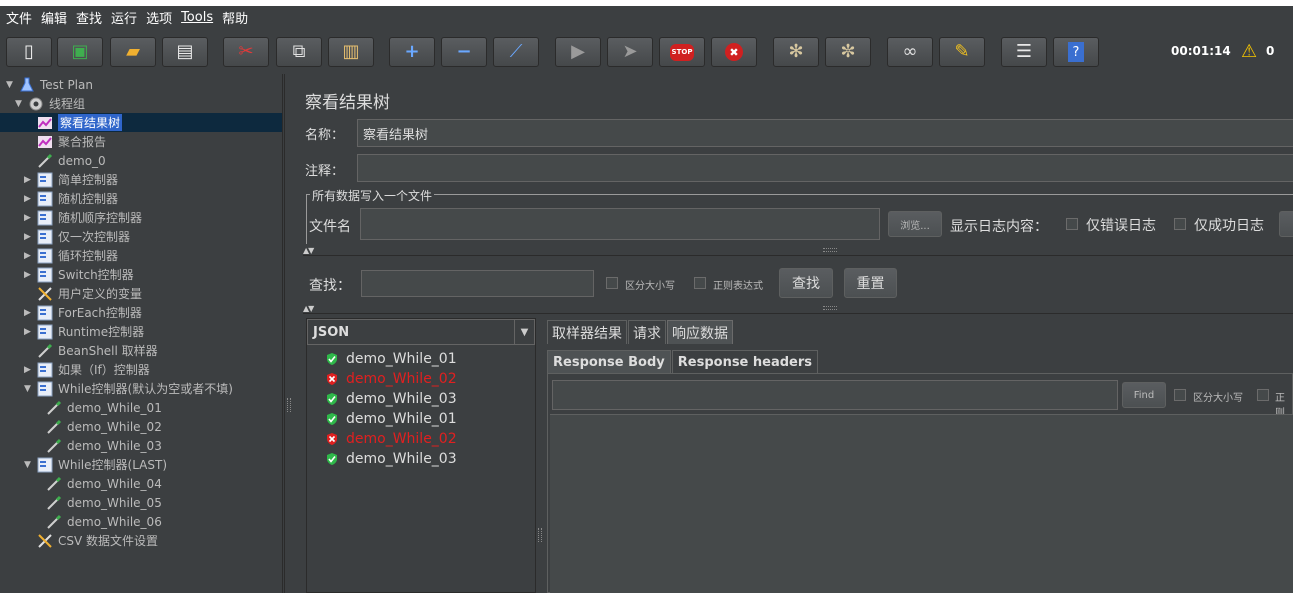  What do you see at coordinates (71, 179) in the screenshot?
I see `tree-item: ▶ 简单控制器` at bounding box center [71, 179].